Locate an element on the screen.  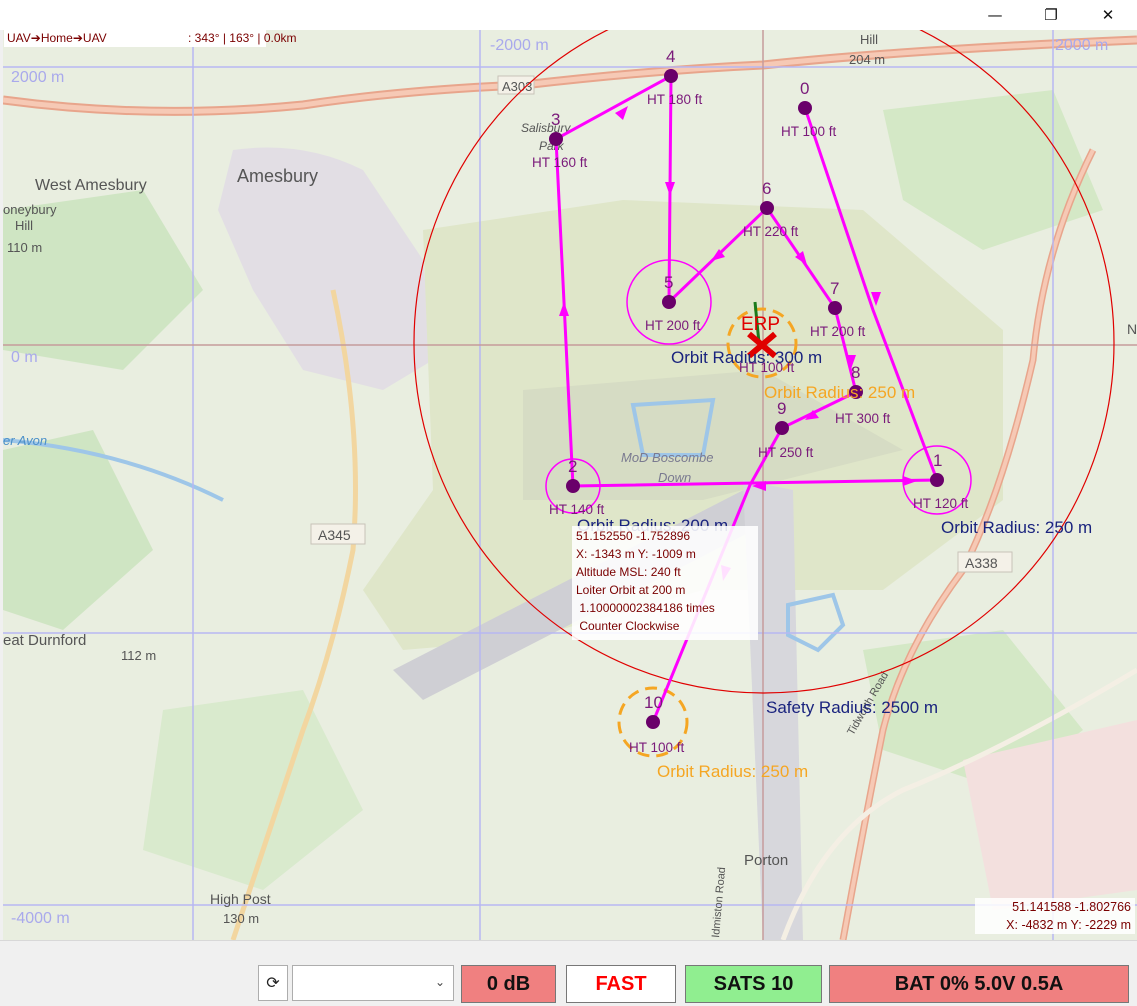
place-label: West Amesbury is located at coordinates (91, 185).